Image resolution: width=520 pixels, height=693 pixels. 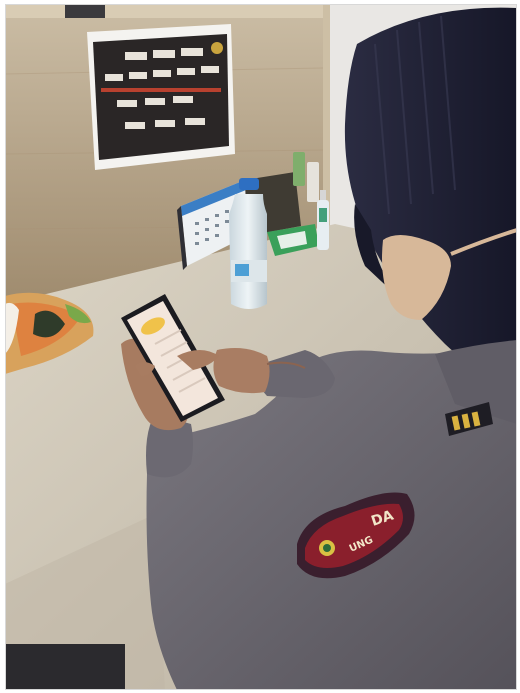 I want to click on top-object, so click(x=85, y=11).